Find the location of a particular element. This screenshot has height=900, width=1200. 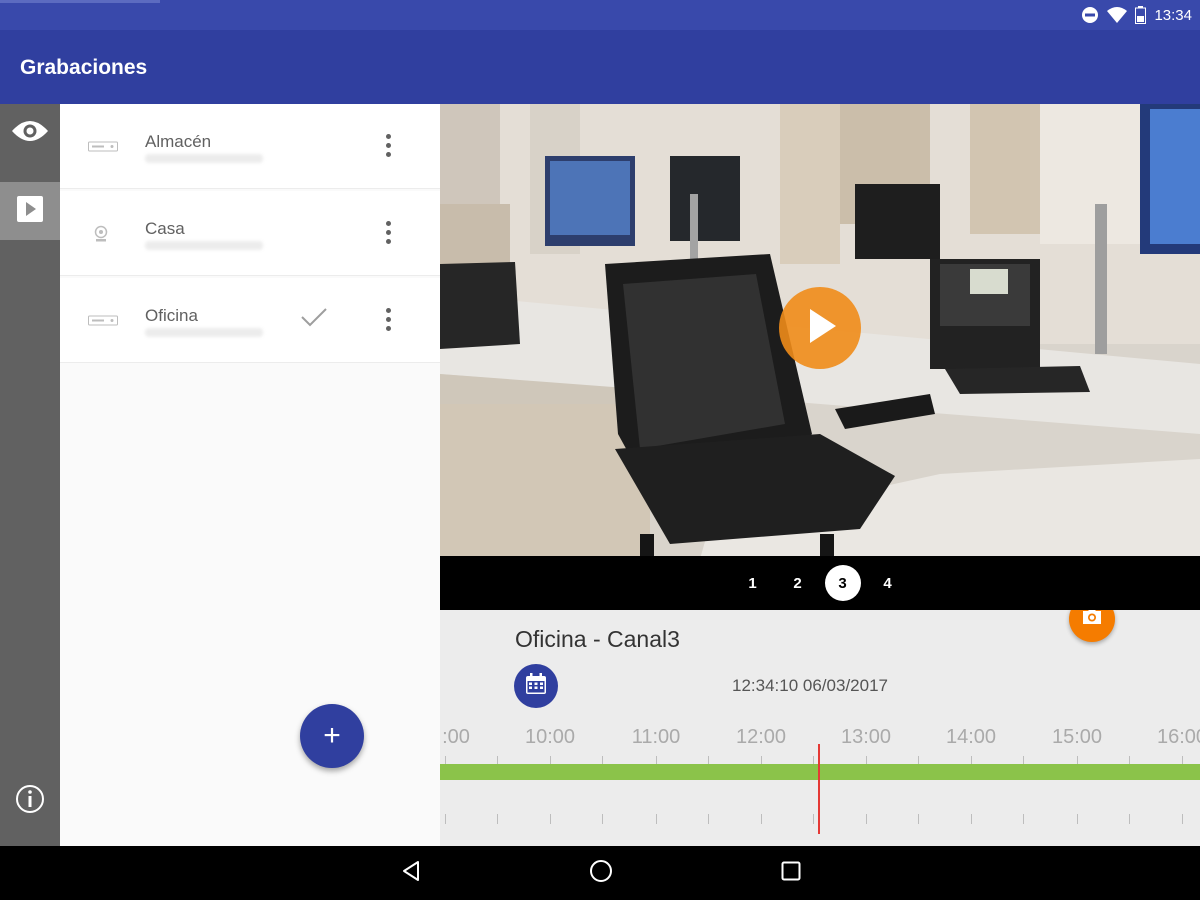

wifi-icon is located at coordinates (1117, 15).